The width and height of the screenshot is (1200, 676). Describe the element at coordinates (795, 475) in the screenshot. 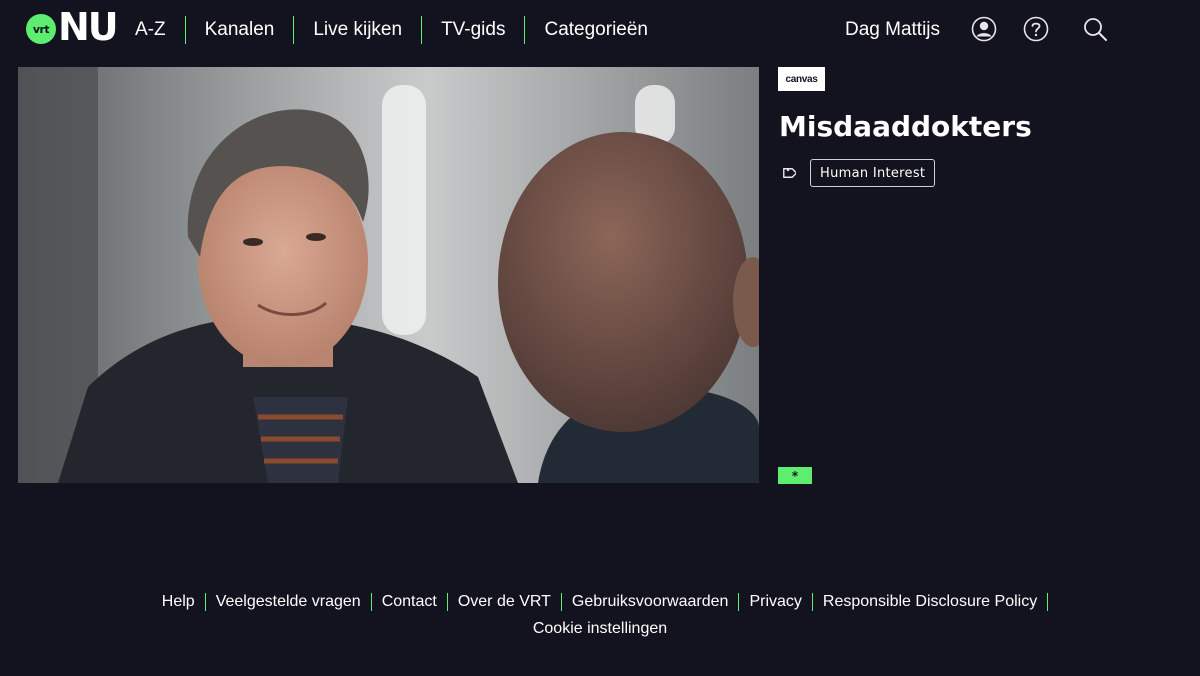

I see `program-badge: *` at that location.